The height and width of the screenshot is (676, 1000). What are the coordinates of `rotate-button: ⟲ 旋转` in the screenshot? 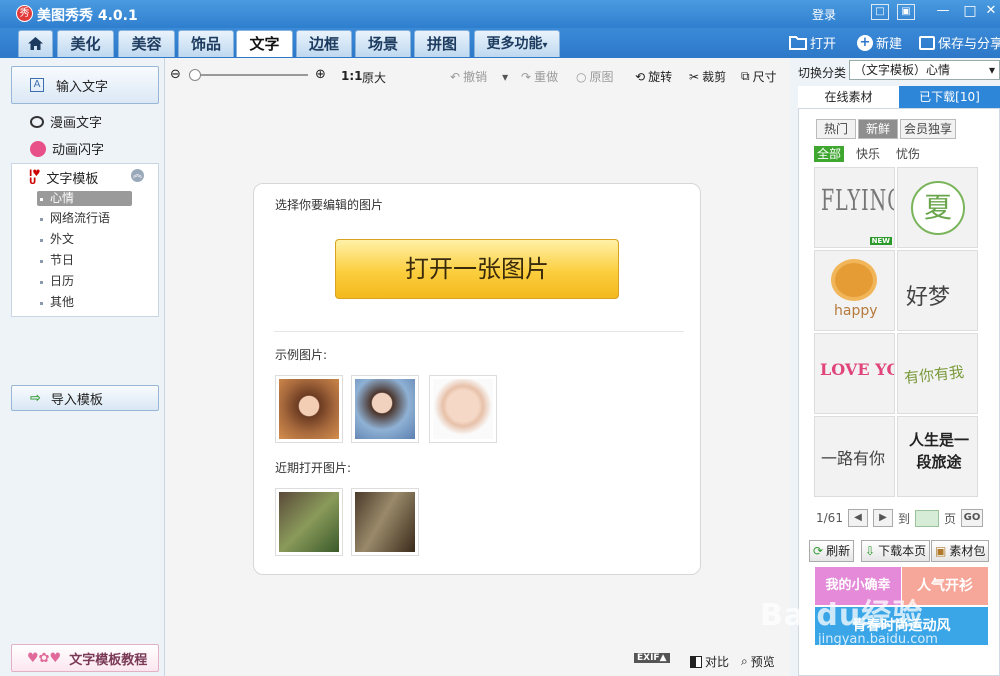 It's located at (653, 76).